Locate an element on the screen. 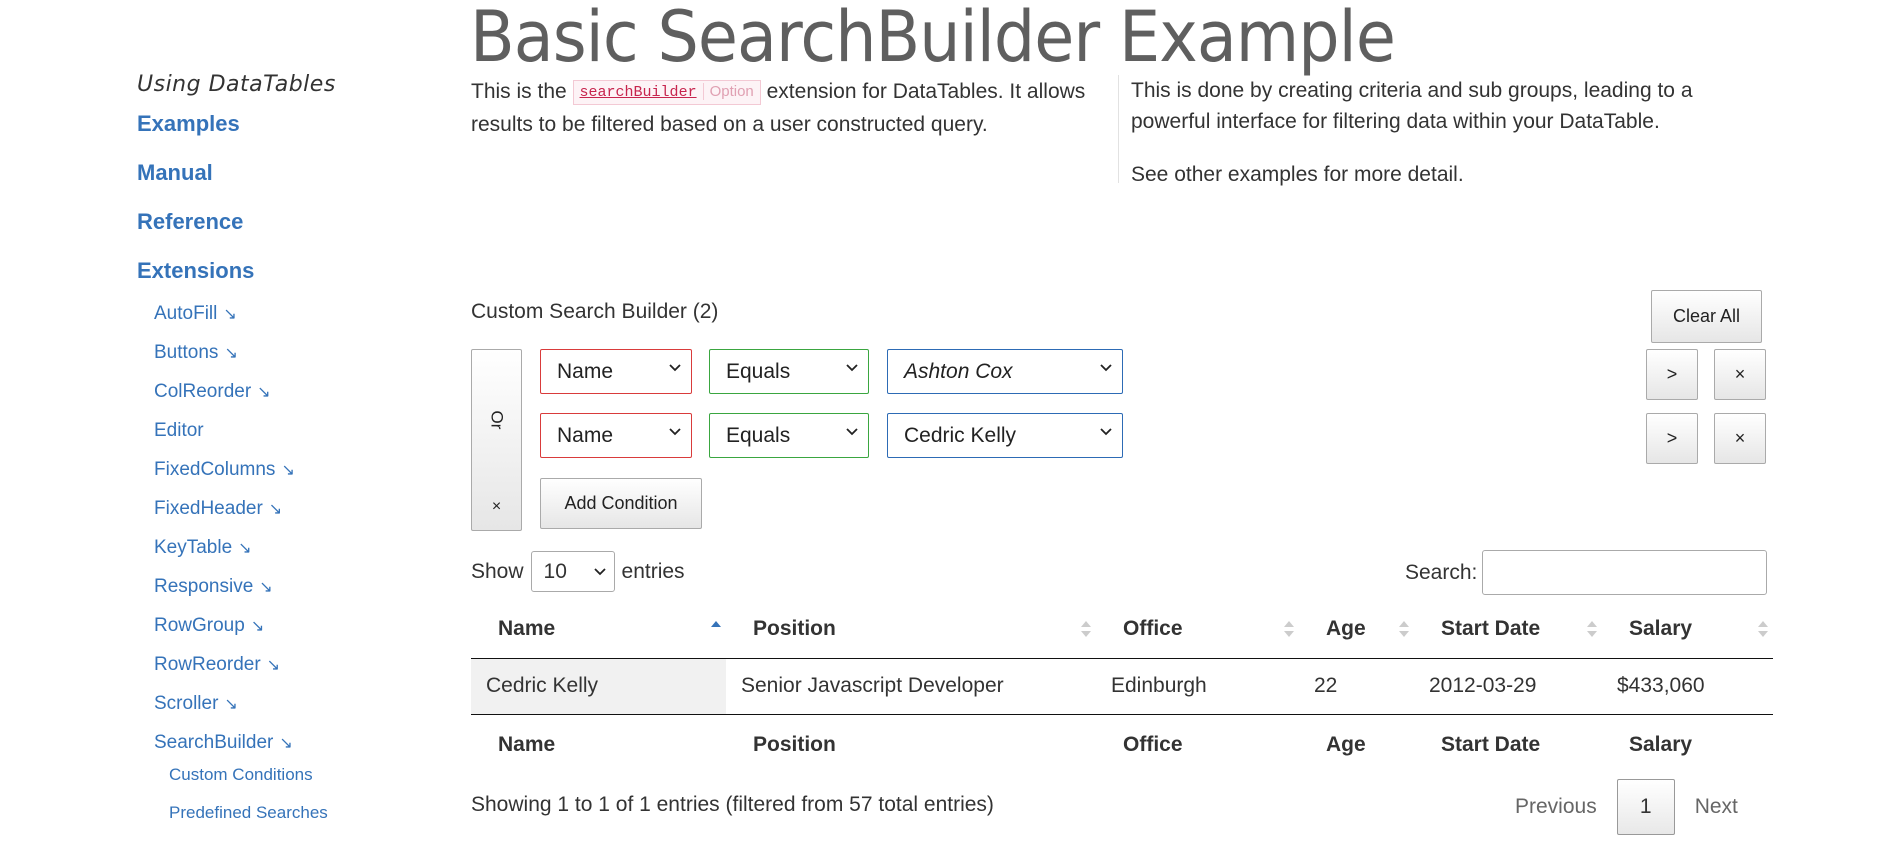 This screenshot has height=841, width=1894. sidebar-item-predefined-searches: Predefined Searches is located at coordinates (303, 822).